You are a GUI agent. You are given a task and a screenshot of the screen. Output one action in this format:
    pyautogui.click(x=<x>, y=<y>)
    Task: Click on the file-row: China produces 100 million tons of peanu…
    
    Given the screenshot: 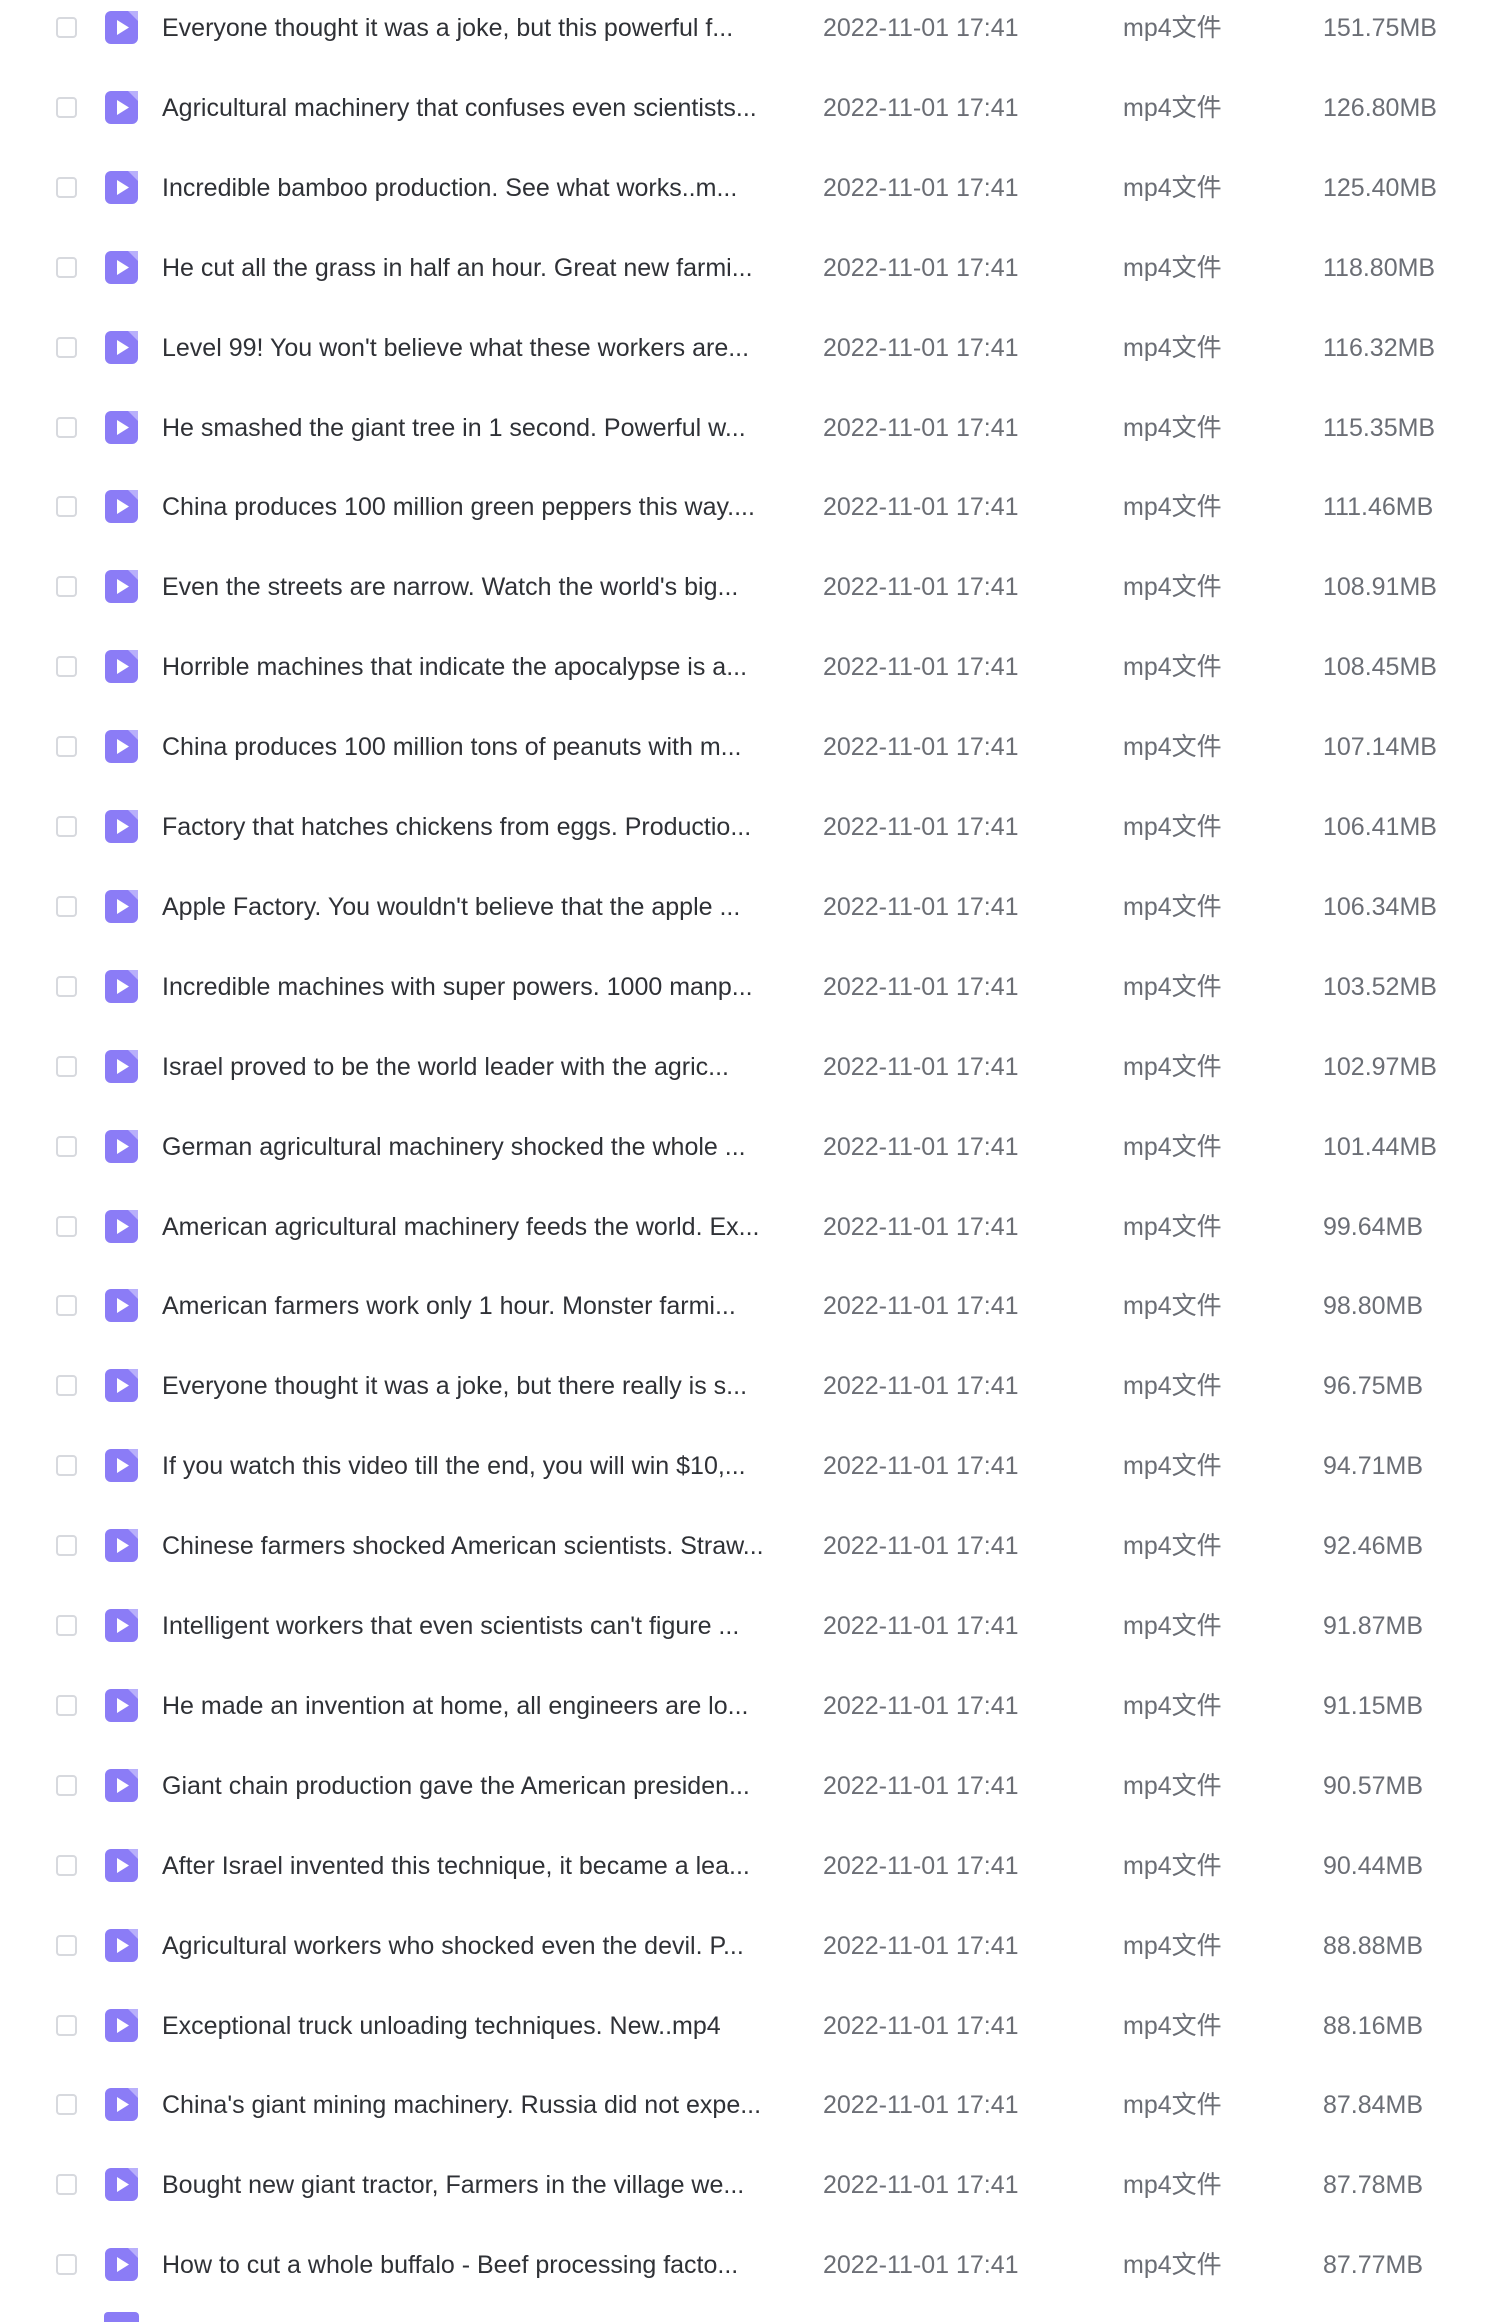 What is the action you would take?
    pyautogui.click(x=750, y=750)
    